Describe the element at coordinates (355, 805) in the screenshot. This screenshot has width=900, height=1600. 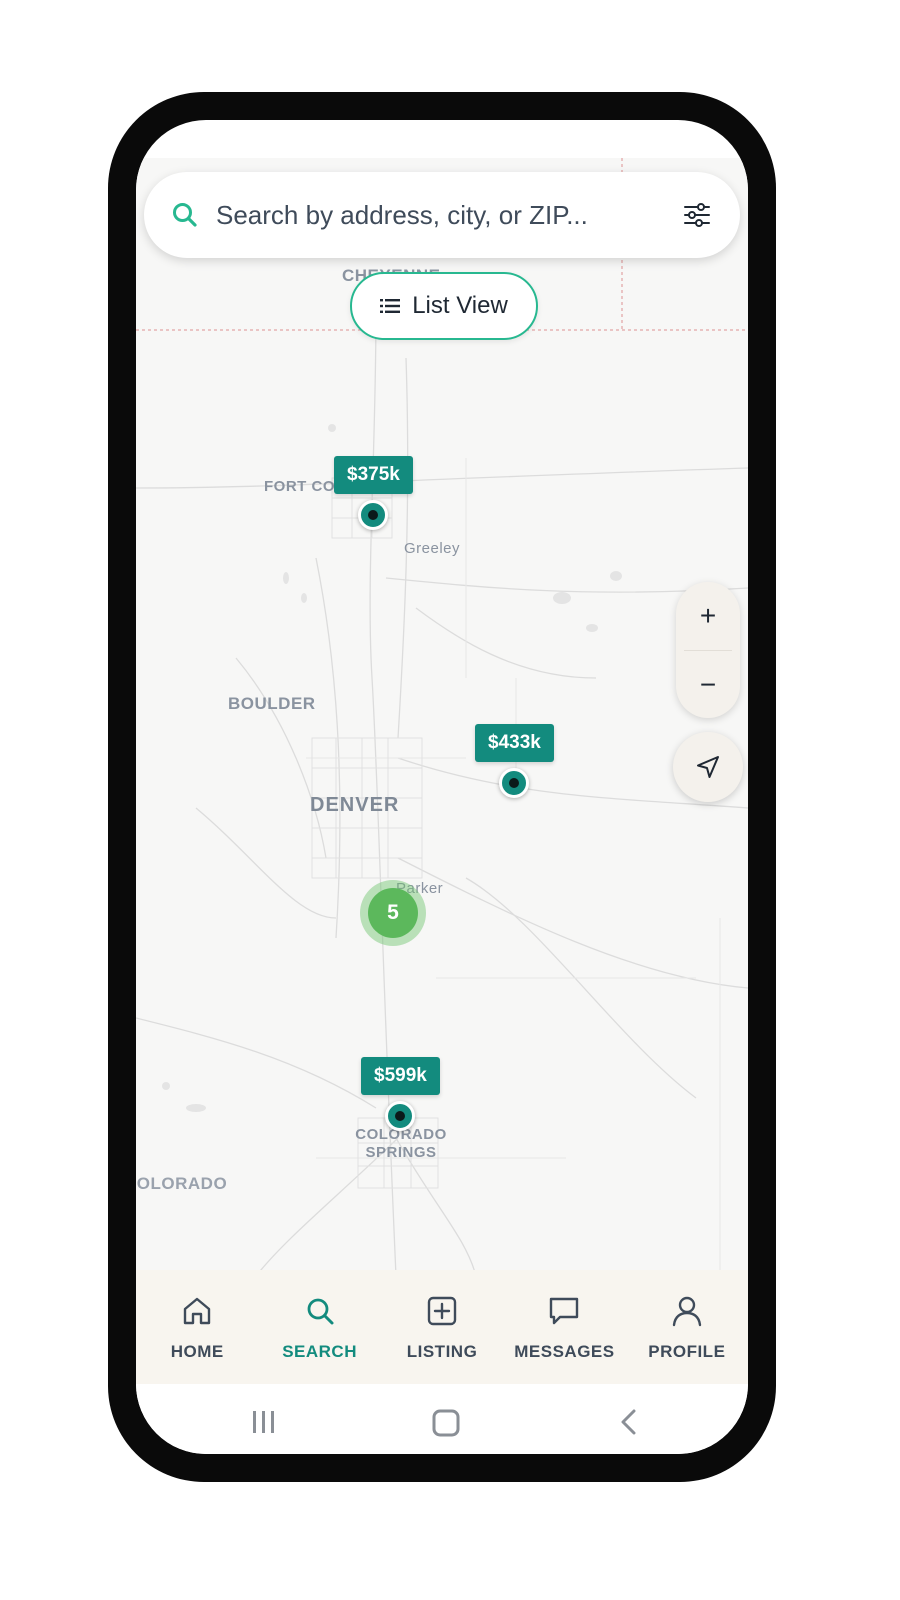
I see `place-label-denver: DENVER` at that location.